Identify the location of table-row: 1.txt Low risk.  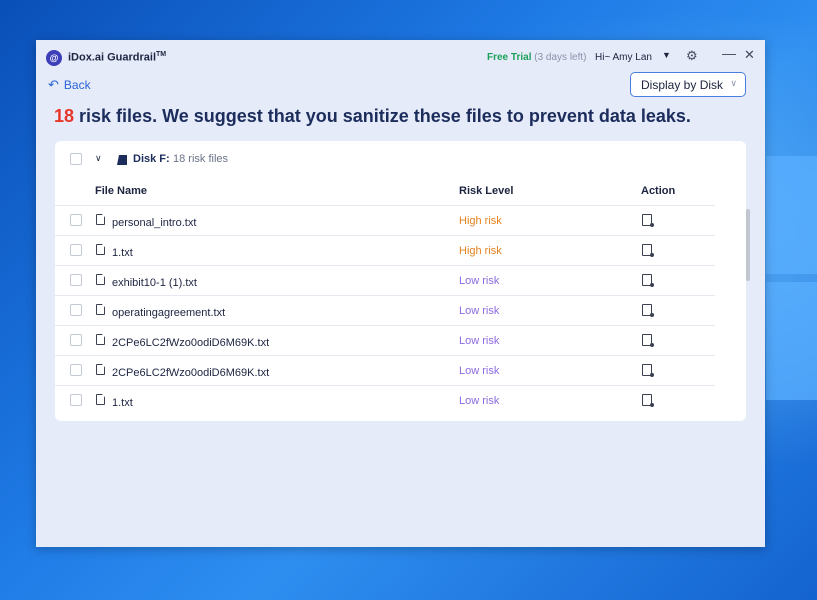
(385, 400).